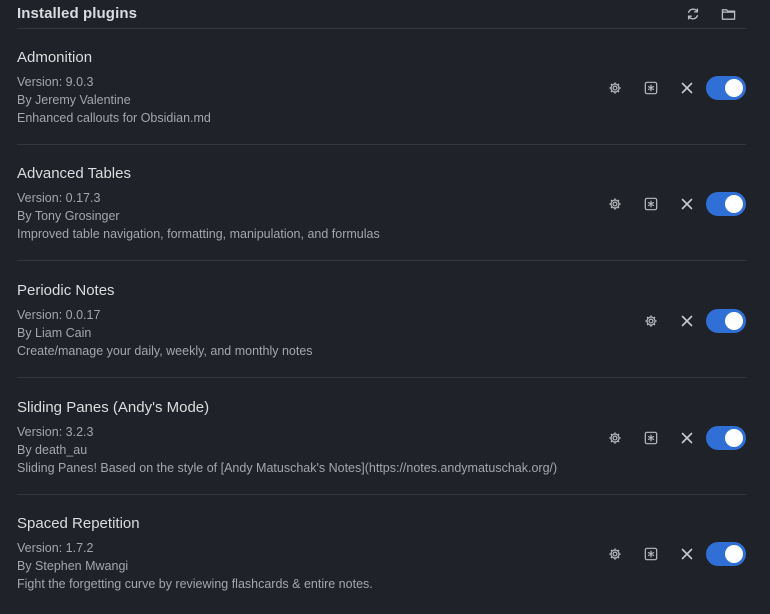 This screenshot has height=614, width=770. I want to click on plugin-author: By Tony Grosinger, so click(68, 216).